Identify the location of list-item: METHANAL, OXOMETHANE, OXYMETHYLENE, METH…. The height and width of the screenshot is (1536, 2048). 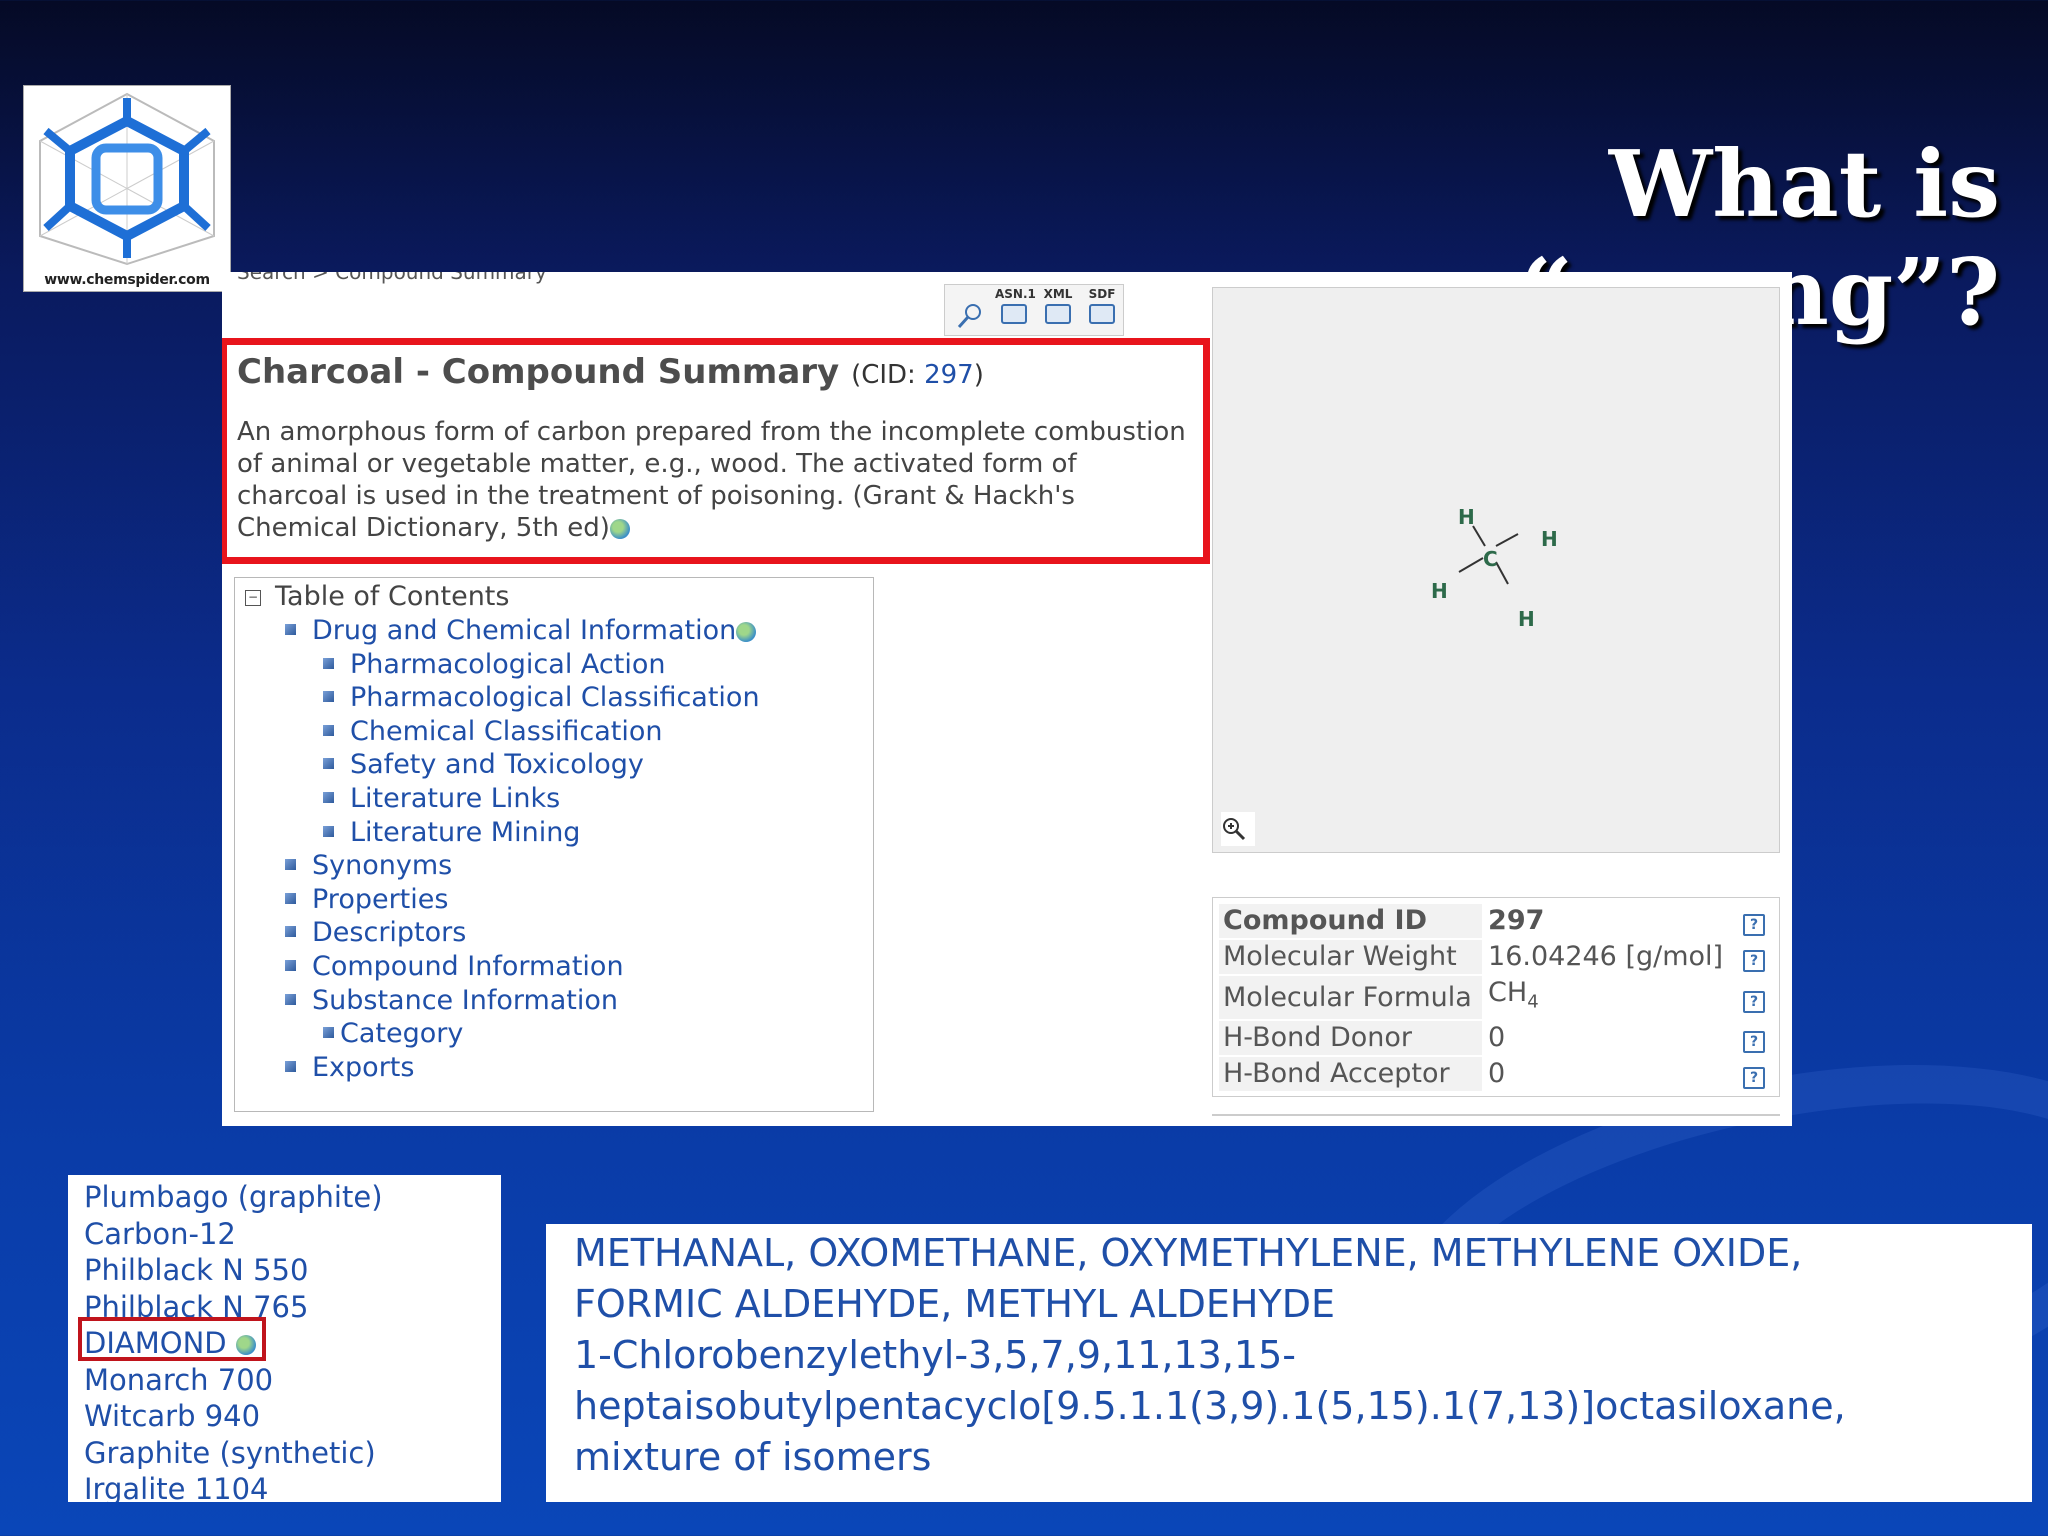
(1188, 1253).